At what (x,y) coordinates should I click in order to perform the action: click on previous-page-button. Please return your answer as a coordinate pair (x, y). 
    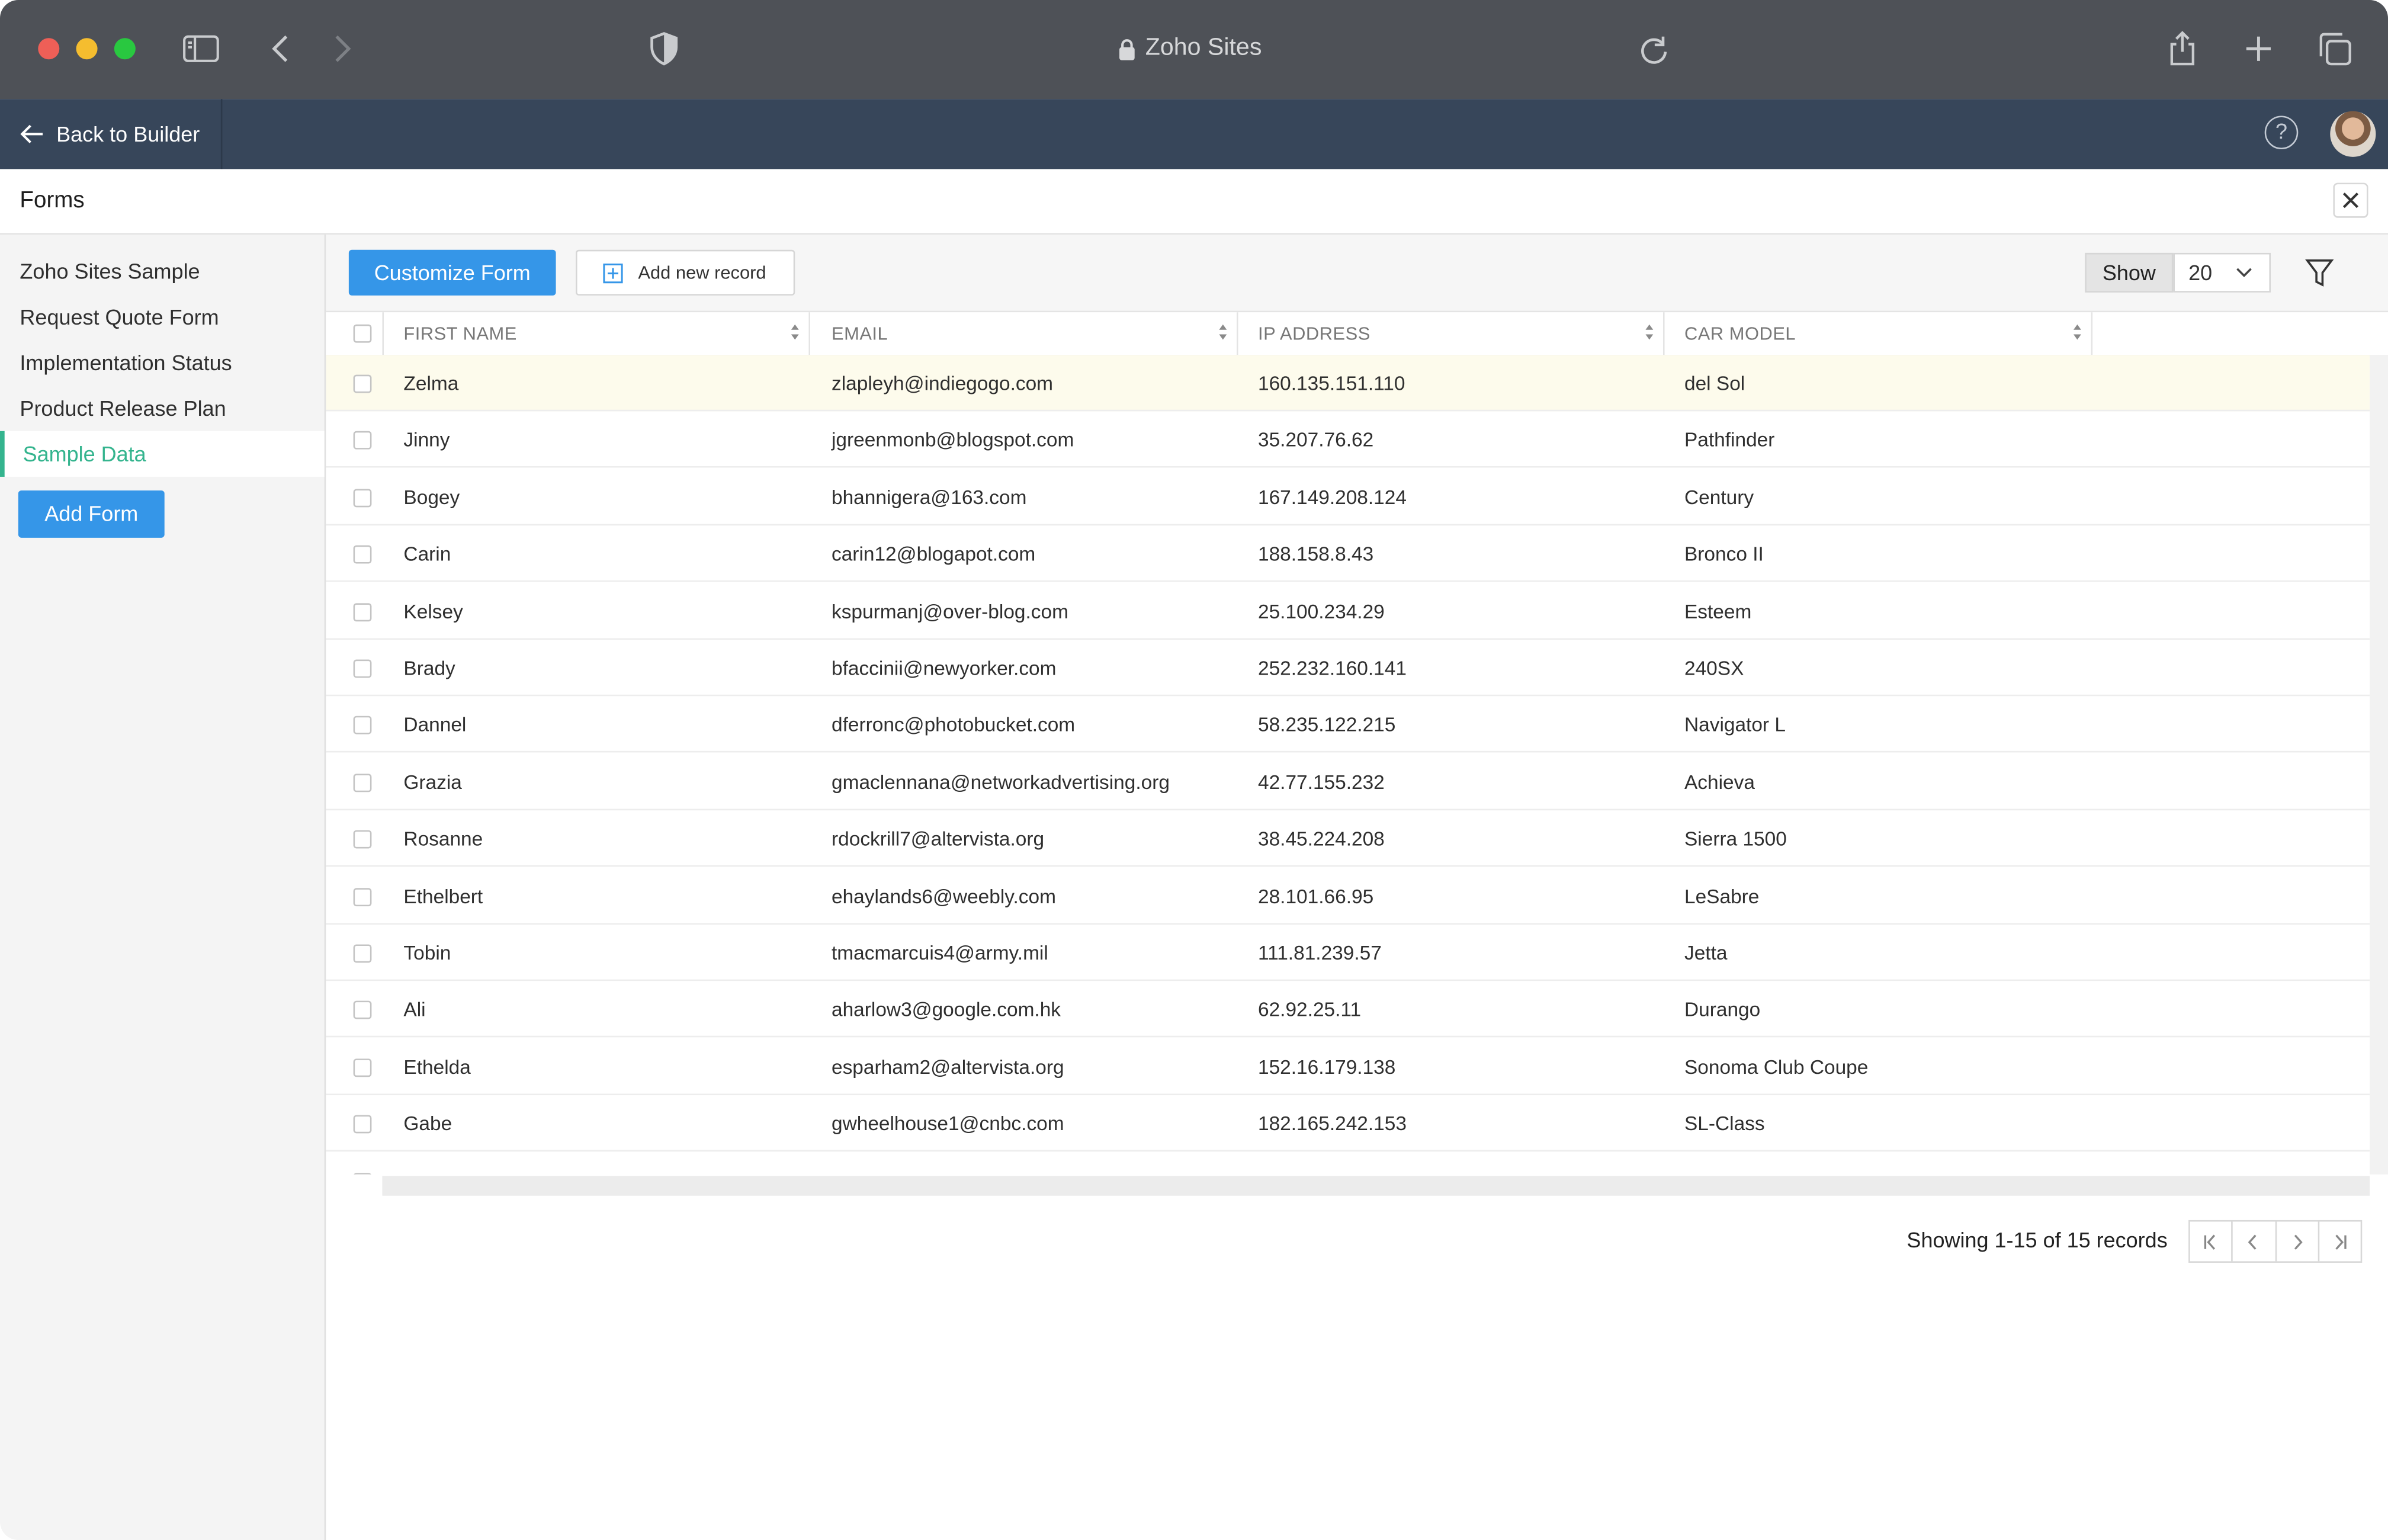
    Looking at the image, I should click on (2254, 1241).